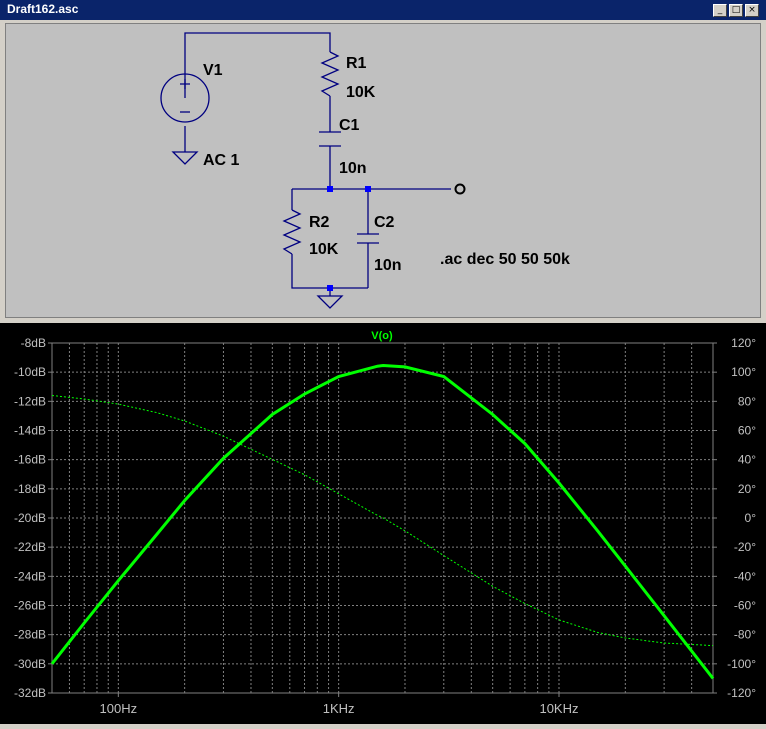 Image resolution: width=766 pixels, height=729 pixels. I want to click on maximize-button: □, so click(736, 10).